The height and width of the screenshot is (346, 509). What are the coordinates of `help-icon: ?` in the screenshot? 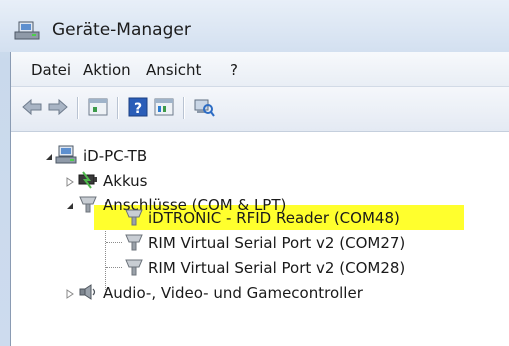 It's located at (138, 107).